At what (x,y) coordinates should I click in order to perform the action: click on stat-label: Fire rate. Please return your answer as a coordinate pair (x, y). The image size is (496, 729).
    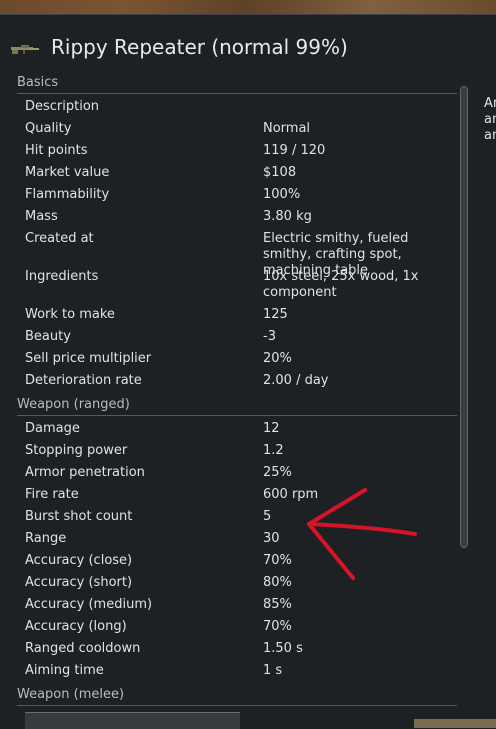
    Looking at the image, I should click on (52, 494).